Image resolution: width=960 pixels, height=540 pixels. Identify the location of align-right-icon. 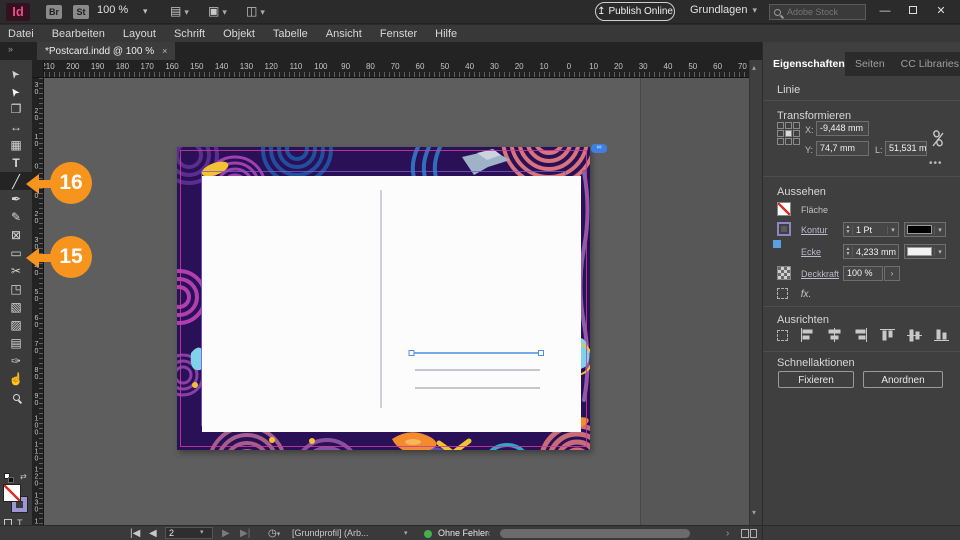
(860, 335).